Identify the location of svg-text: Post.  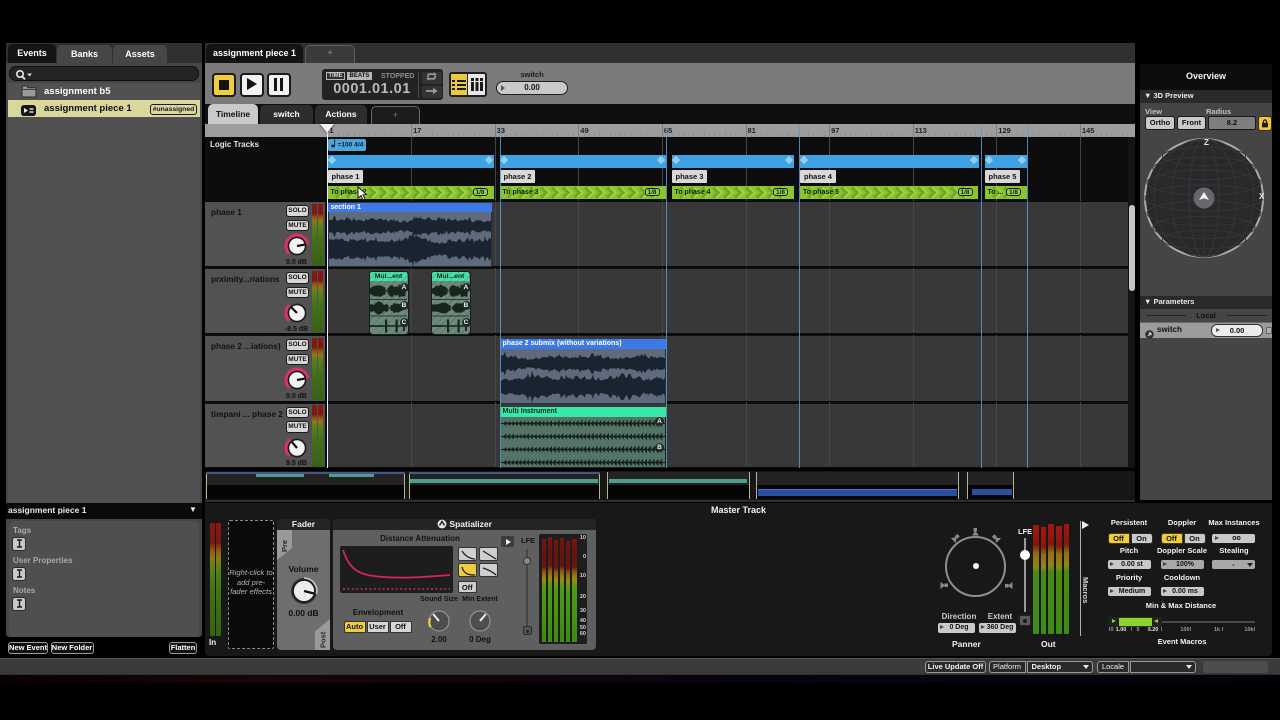
(323, 639).